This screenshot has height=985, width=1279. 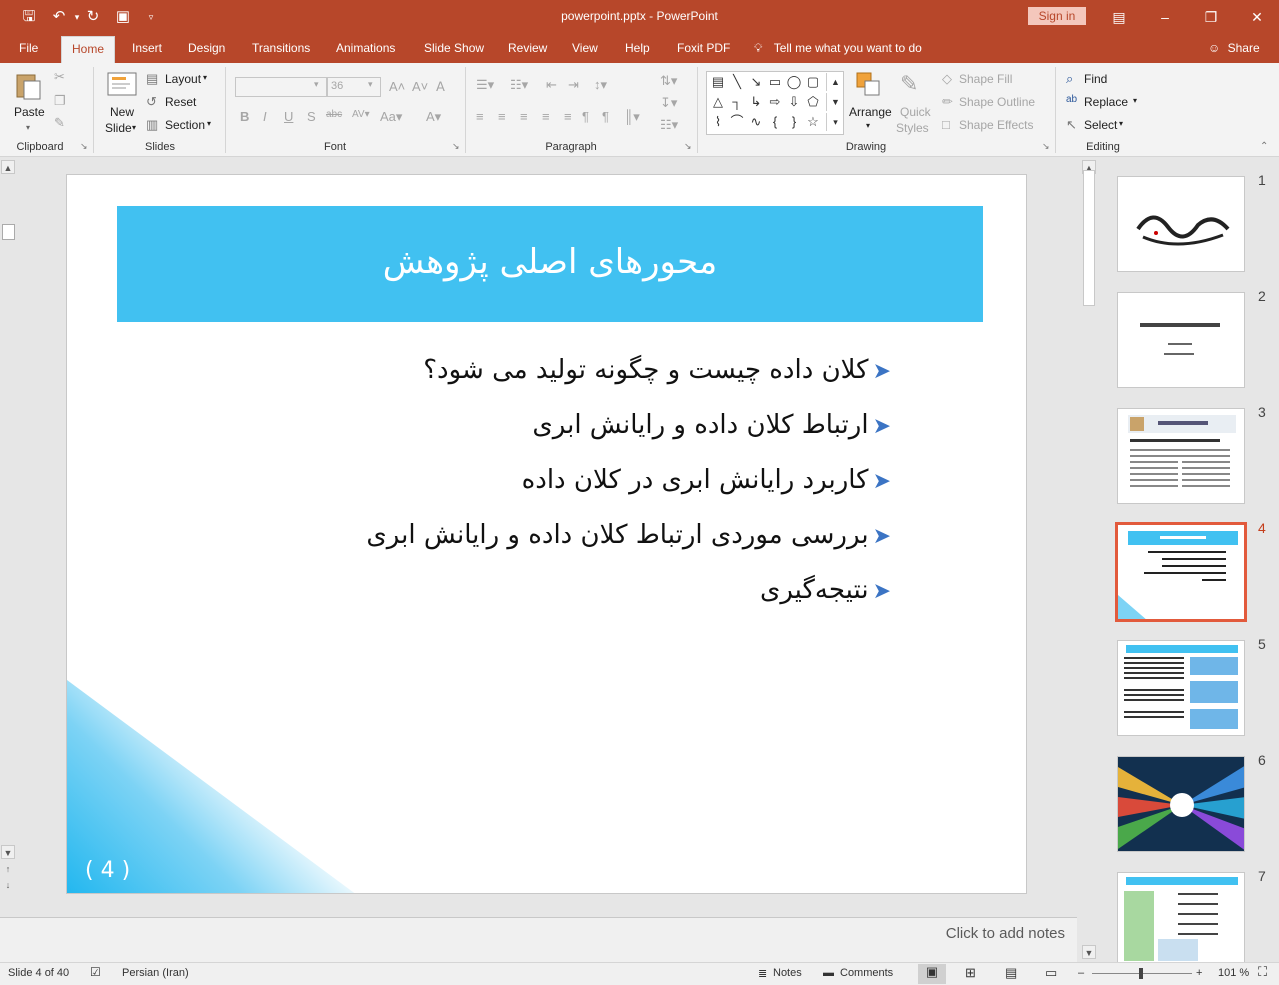 I want to click on ribbon-display-icon: ▤, so click(x=1119, y=17).